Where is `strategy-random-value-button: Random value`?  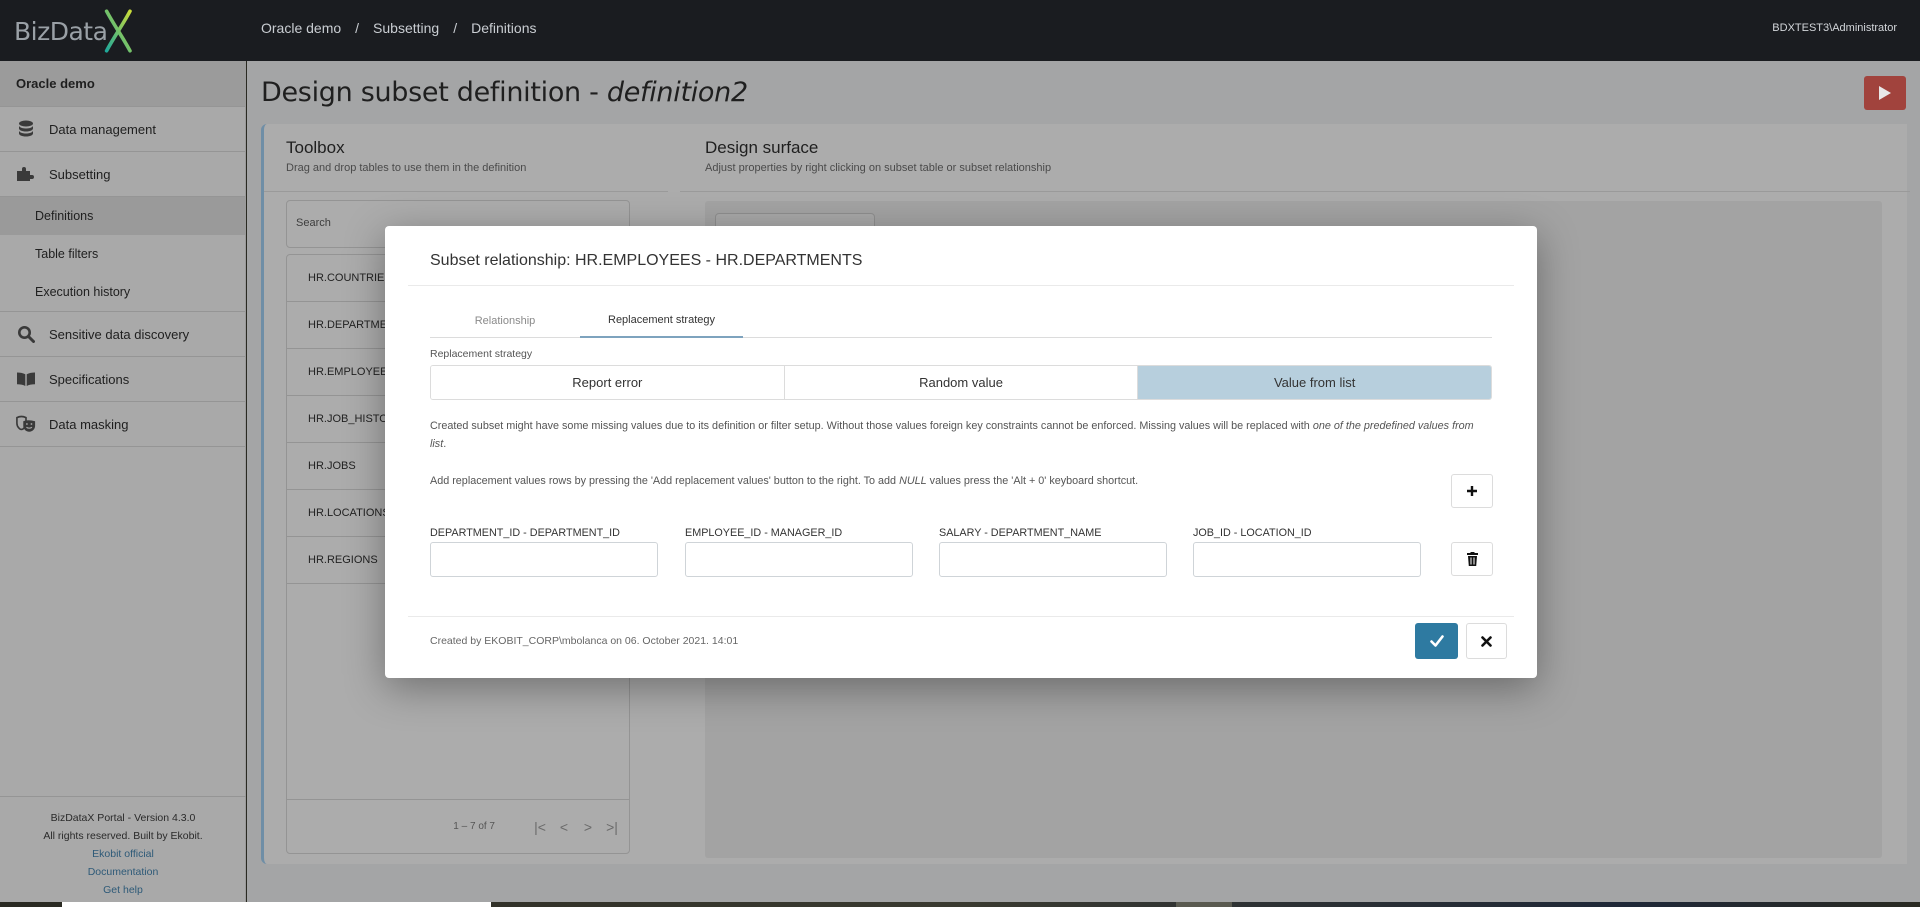
strategy-random-value-button: Random value is located at coordinates (961, 382).